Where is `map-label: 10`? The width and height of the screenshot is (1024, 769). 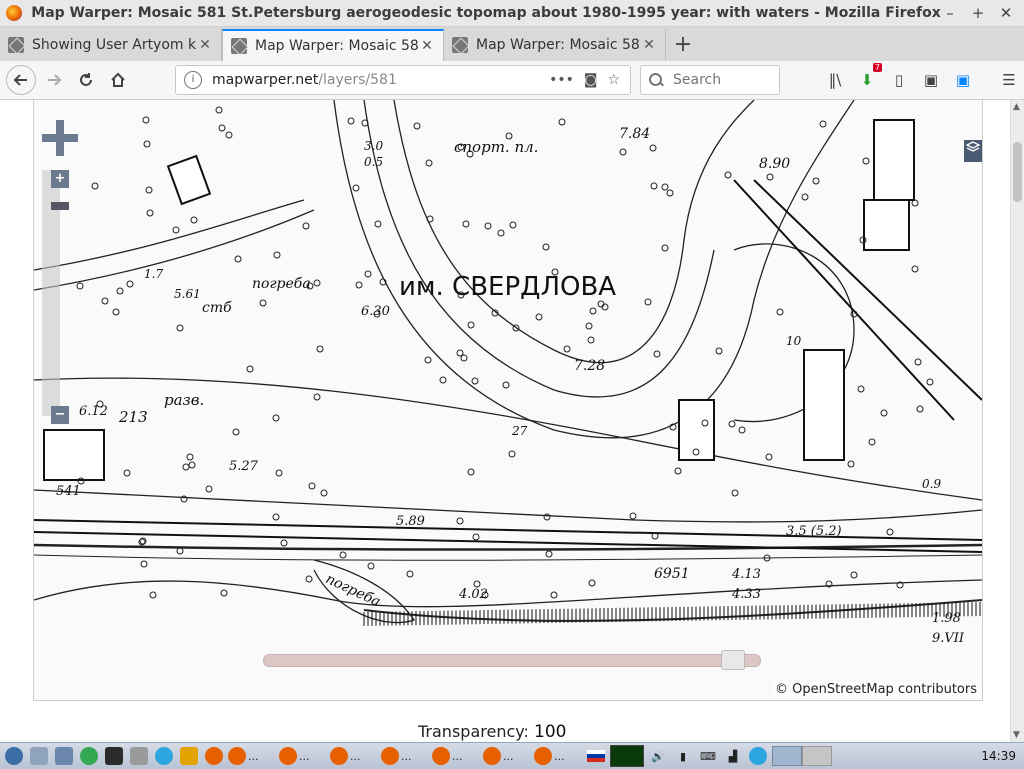 map-label: 10 is located at coordinates (794, 341).